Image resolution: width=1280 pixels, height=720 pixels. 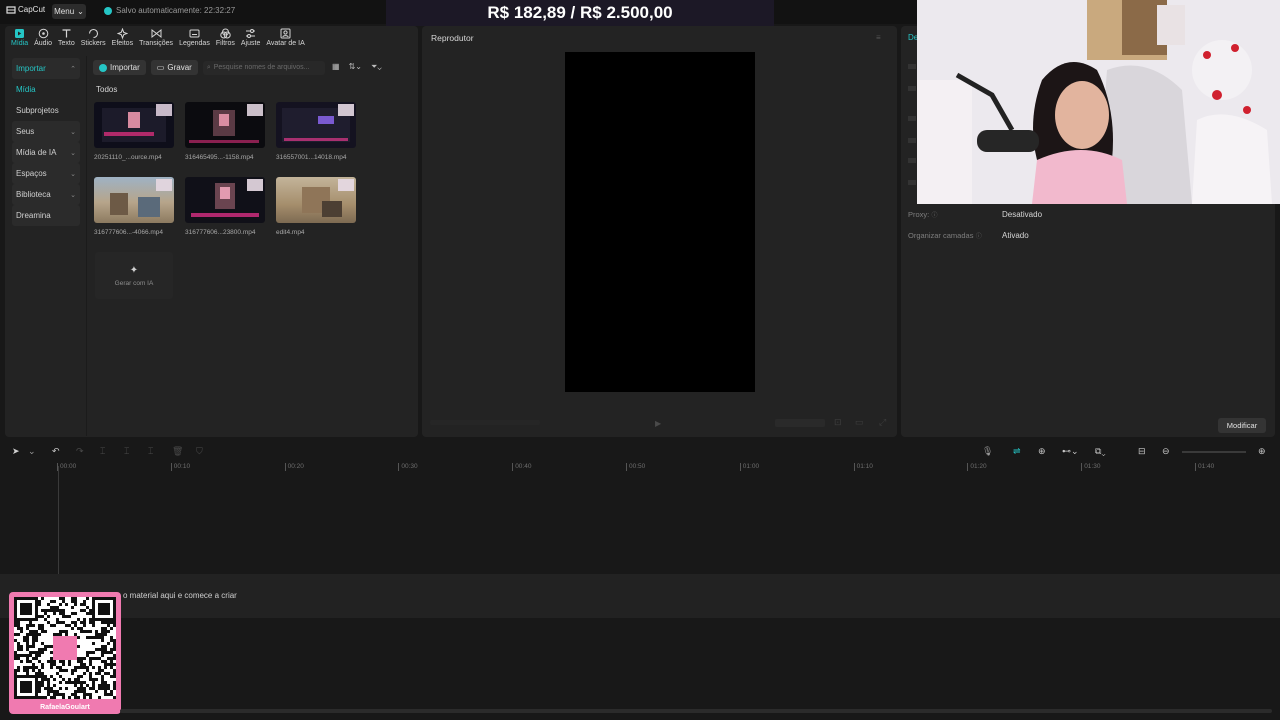 I want to click on tab-label: Ajuste, so click(x=250, y=43).